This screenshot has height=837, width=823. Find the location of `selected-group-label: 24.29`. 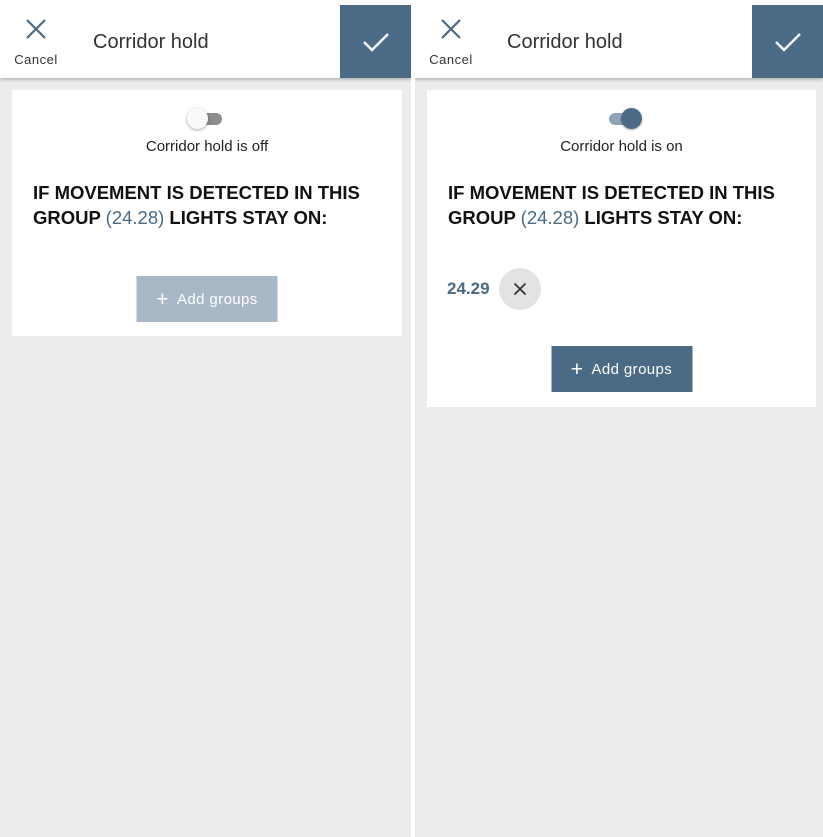

selected-group-label: 24.29 is located at coordinates (468, 288).